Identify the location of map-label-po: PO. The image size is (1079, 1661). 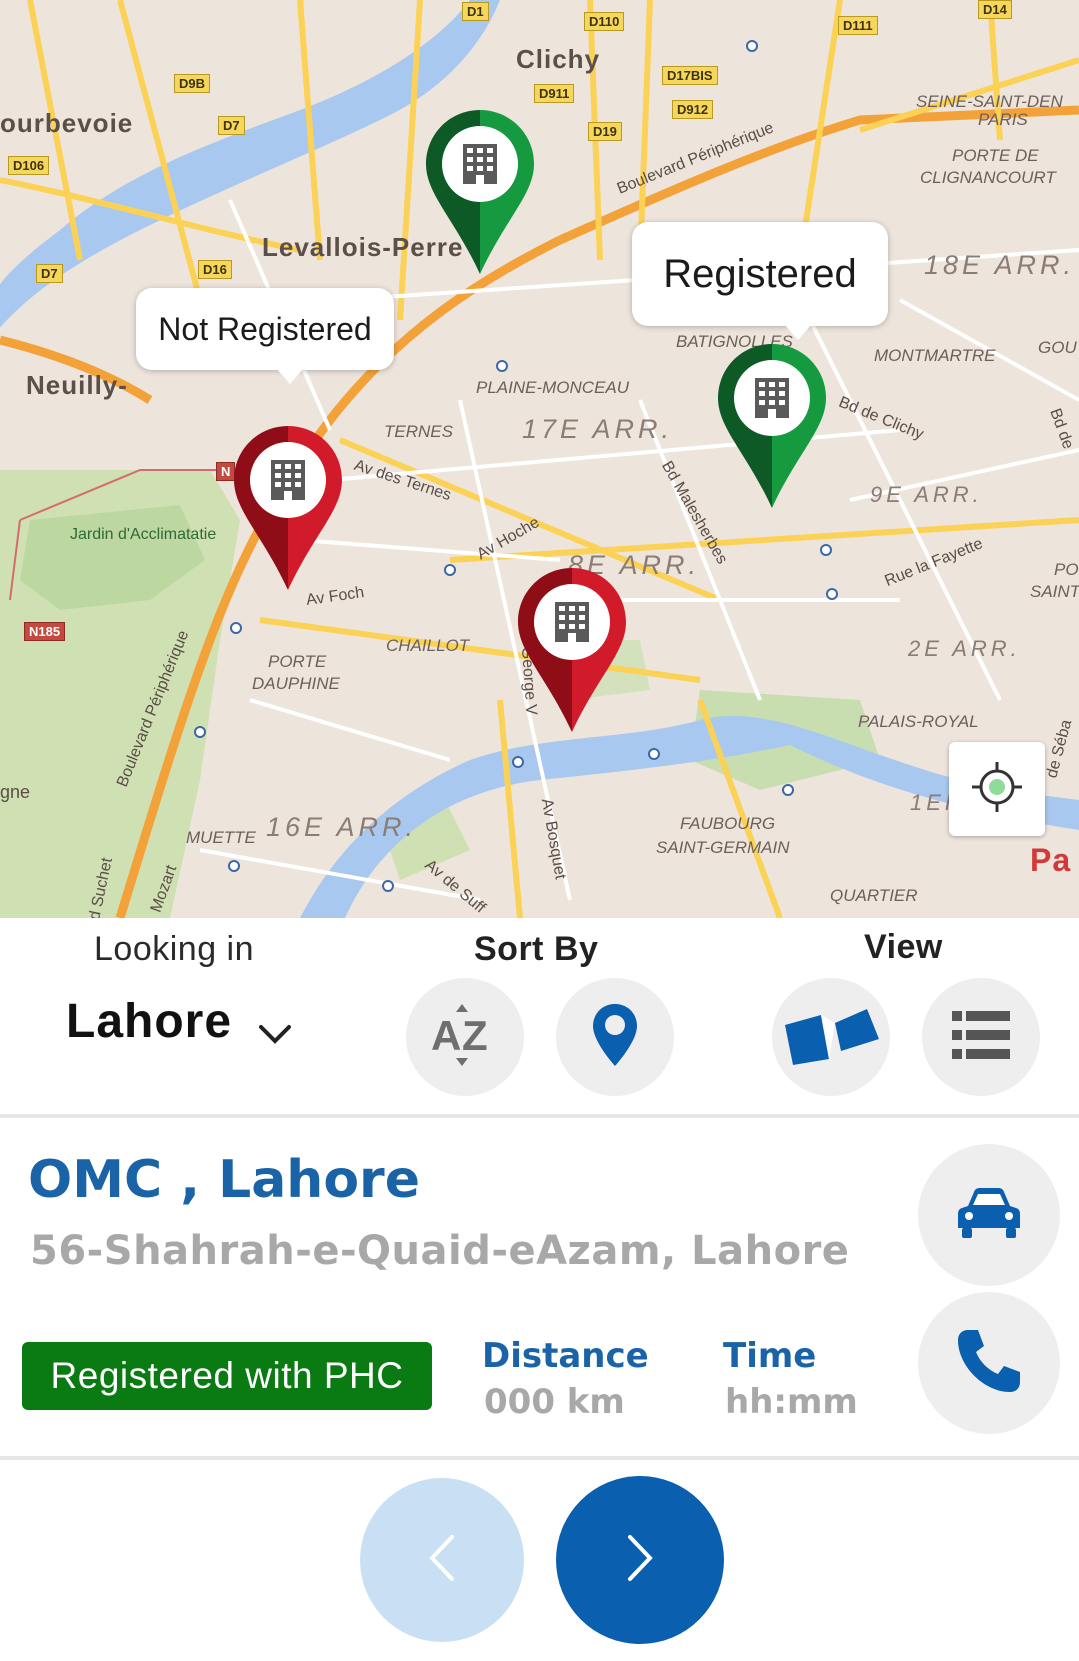
(1066, 569).